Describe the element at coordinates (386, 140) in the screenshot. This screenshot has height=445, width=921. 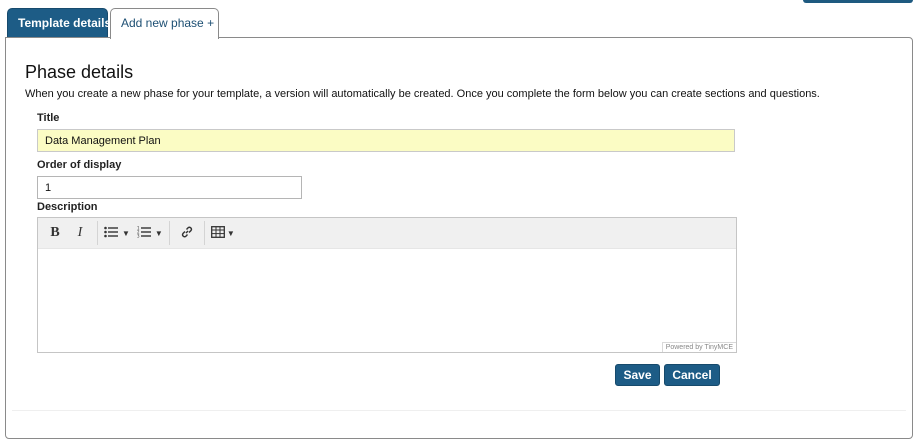
I see `title-input` at that location.